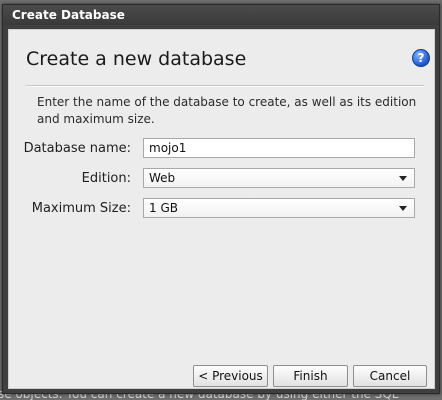  I want to click on edition-value: Web, so click(162, 178).